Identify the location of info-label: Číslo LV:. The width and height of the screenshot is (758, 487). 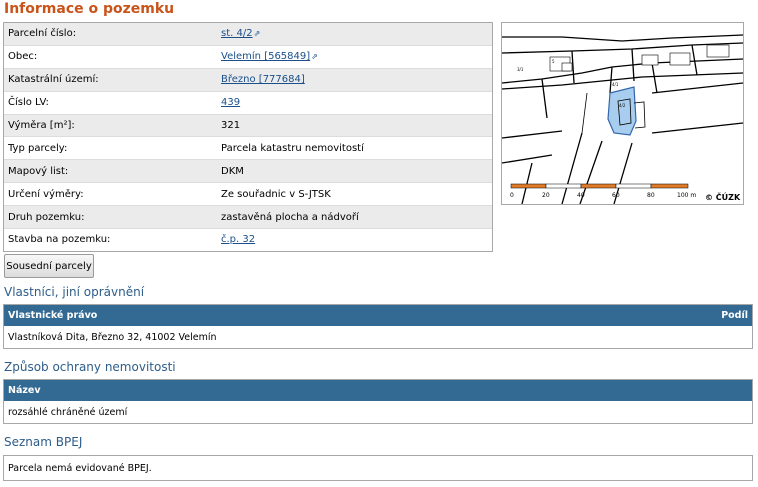
(28, 103).